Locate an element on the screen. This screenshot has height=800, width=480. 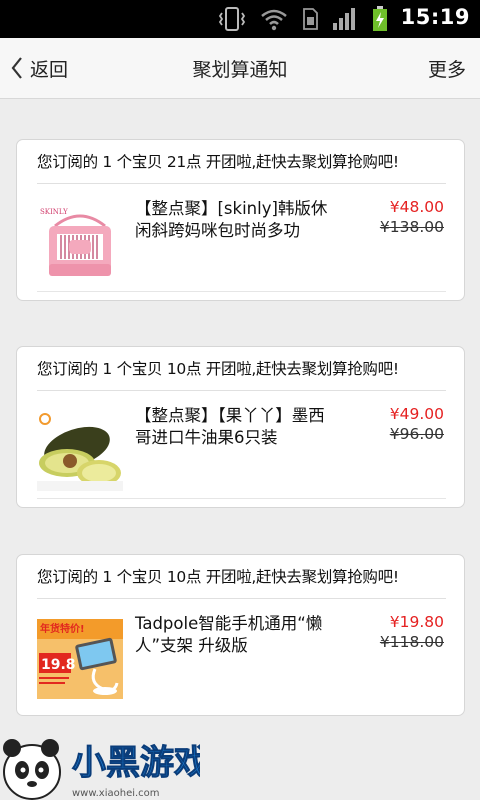
avocado-image is located at coordinates (80, 451).